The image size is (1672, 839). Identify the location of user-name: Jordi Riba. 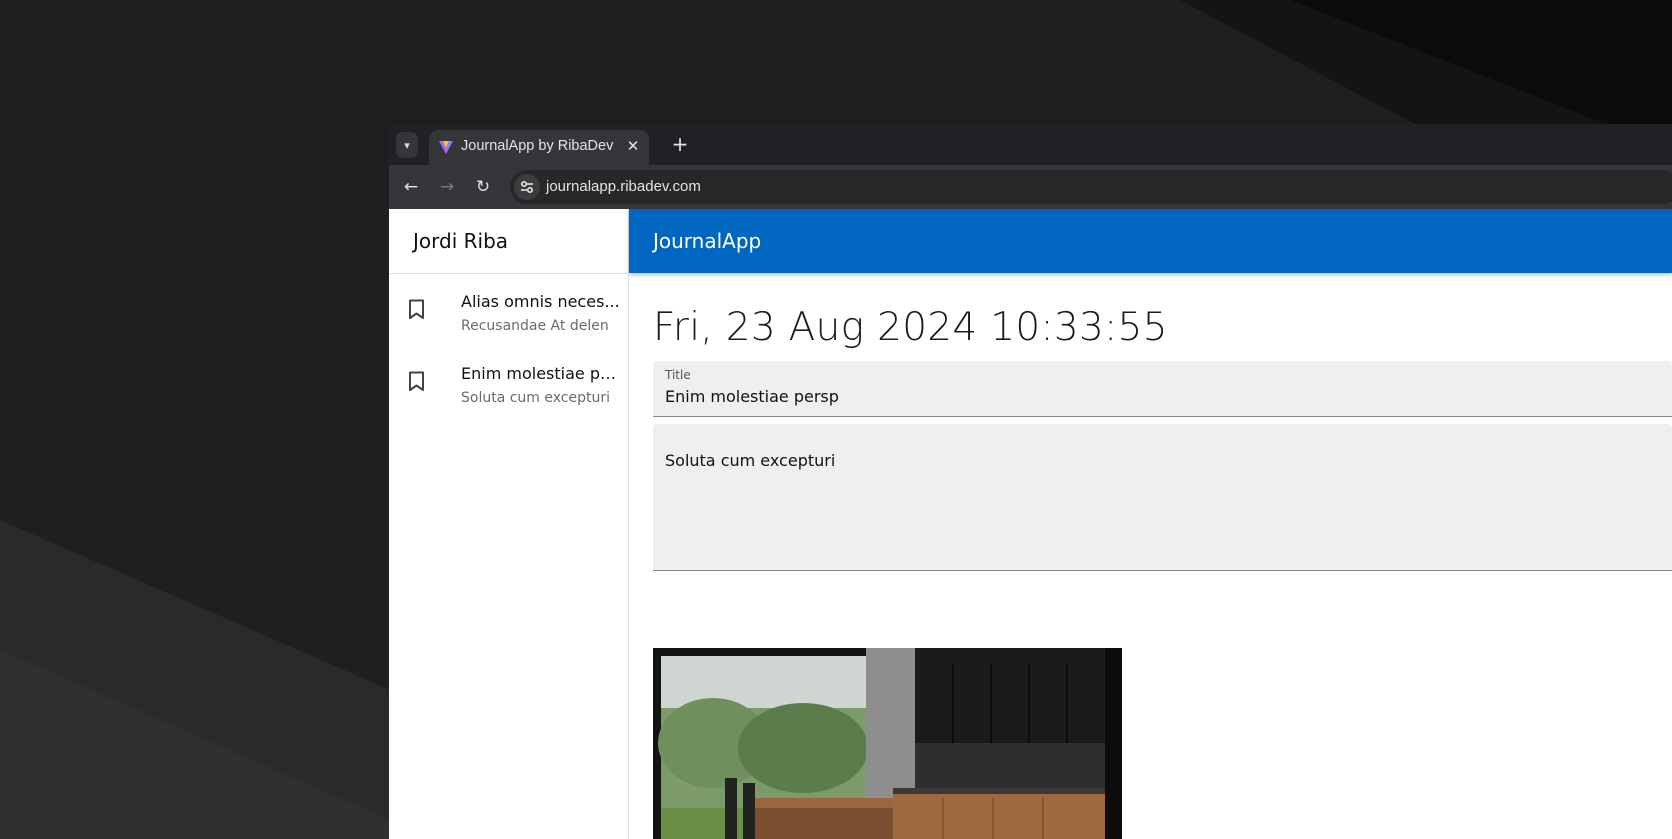
(508, 241).